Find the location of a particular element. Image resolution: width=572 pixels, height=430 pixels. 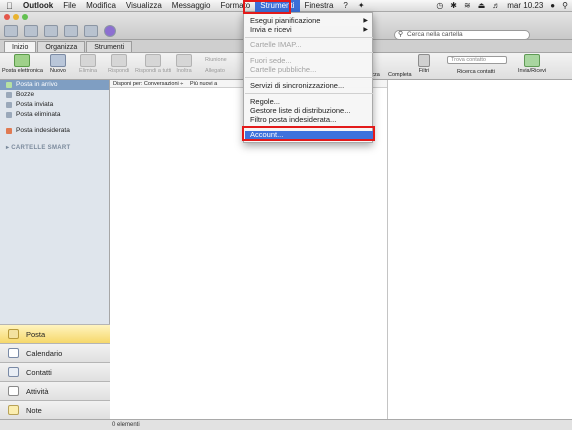

zoom-window-icon is located at coordinates (25, 17).